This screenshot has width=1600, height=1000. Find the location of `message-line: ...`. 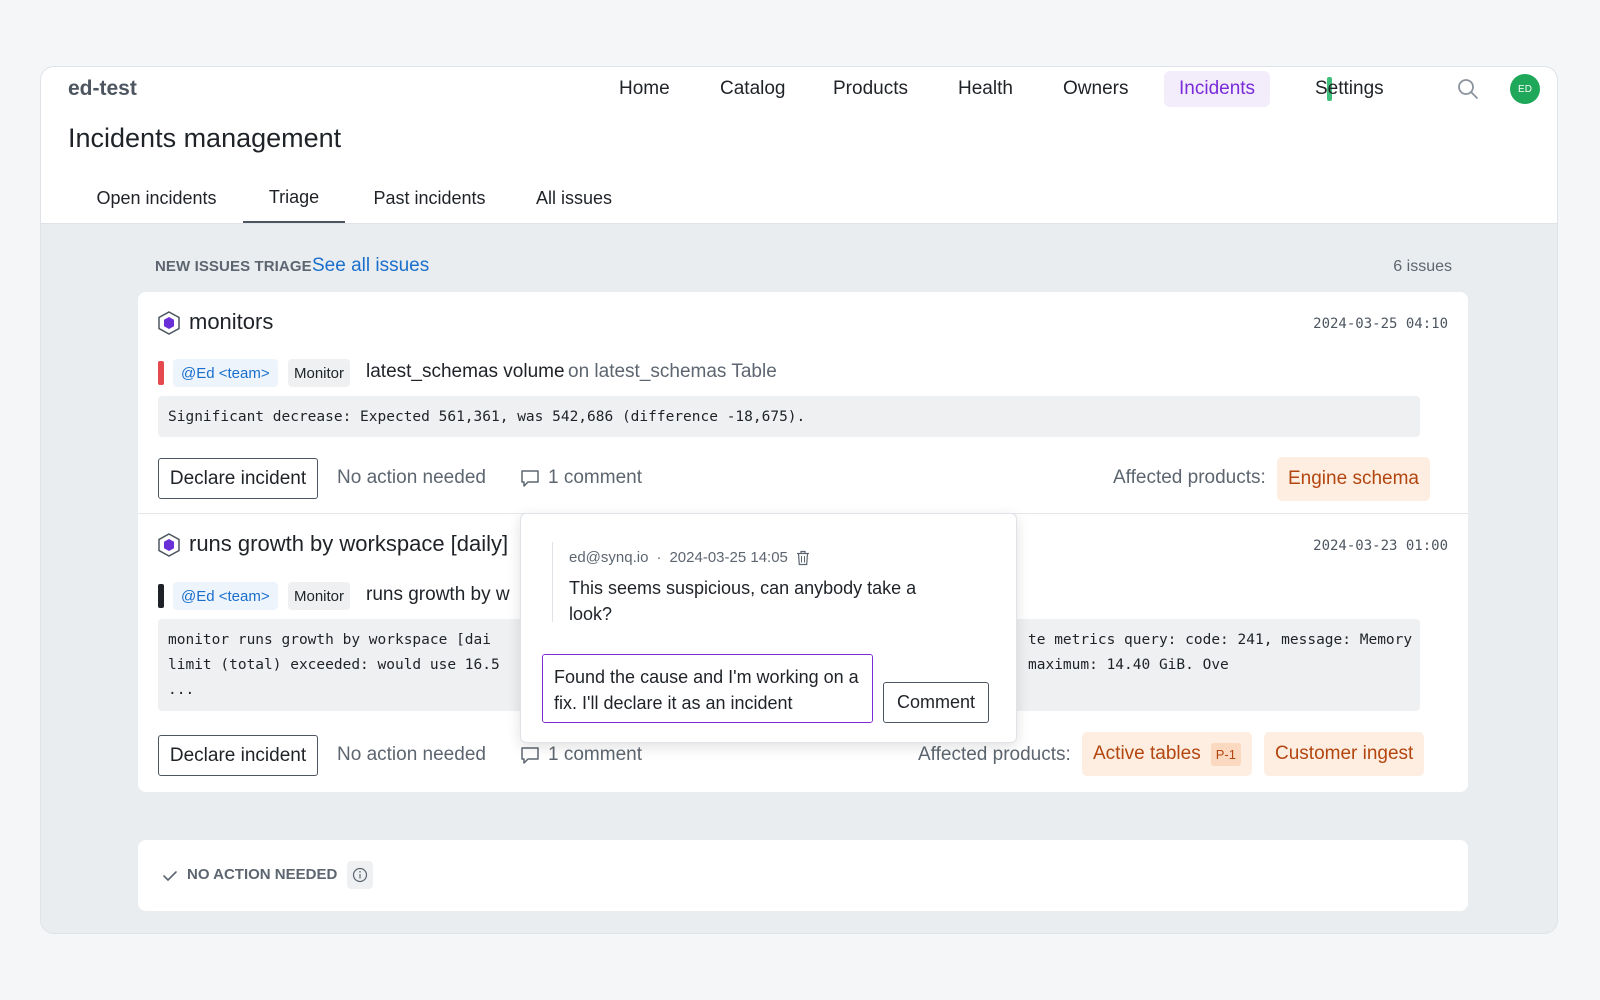

message-line: ... is located at coordinates (181, 690).